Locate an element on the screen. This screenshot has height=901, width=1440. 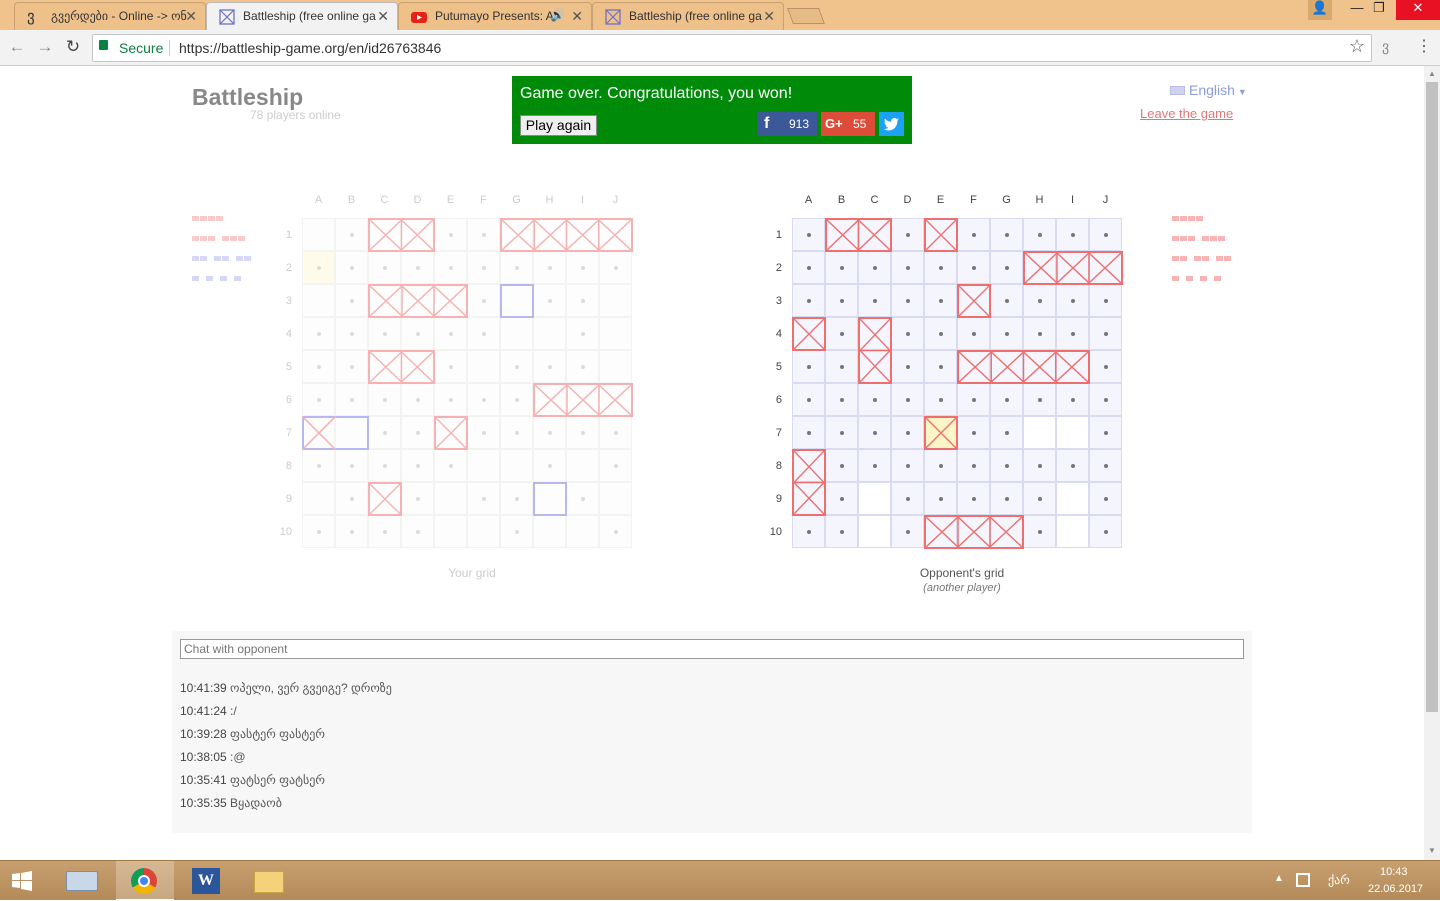
scrollbar-thumb is located at coordinates (1432, 397).